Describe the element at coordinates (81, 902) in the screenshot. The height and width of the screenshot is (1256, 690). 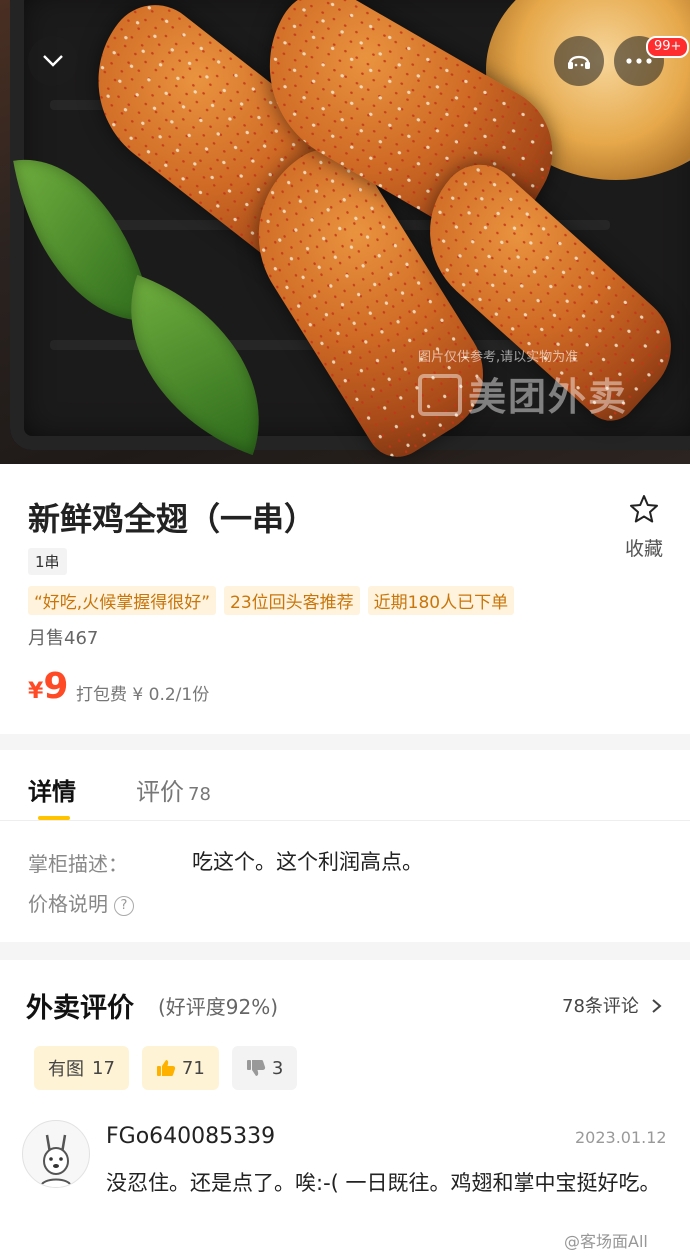
I see `price-note-link: 价格说明?` at that location.